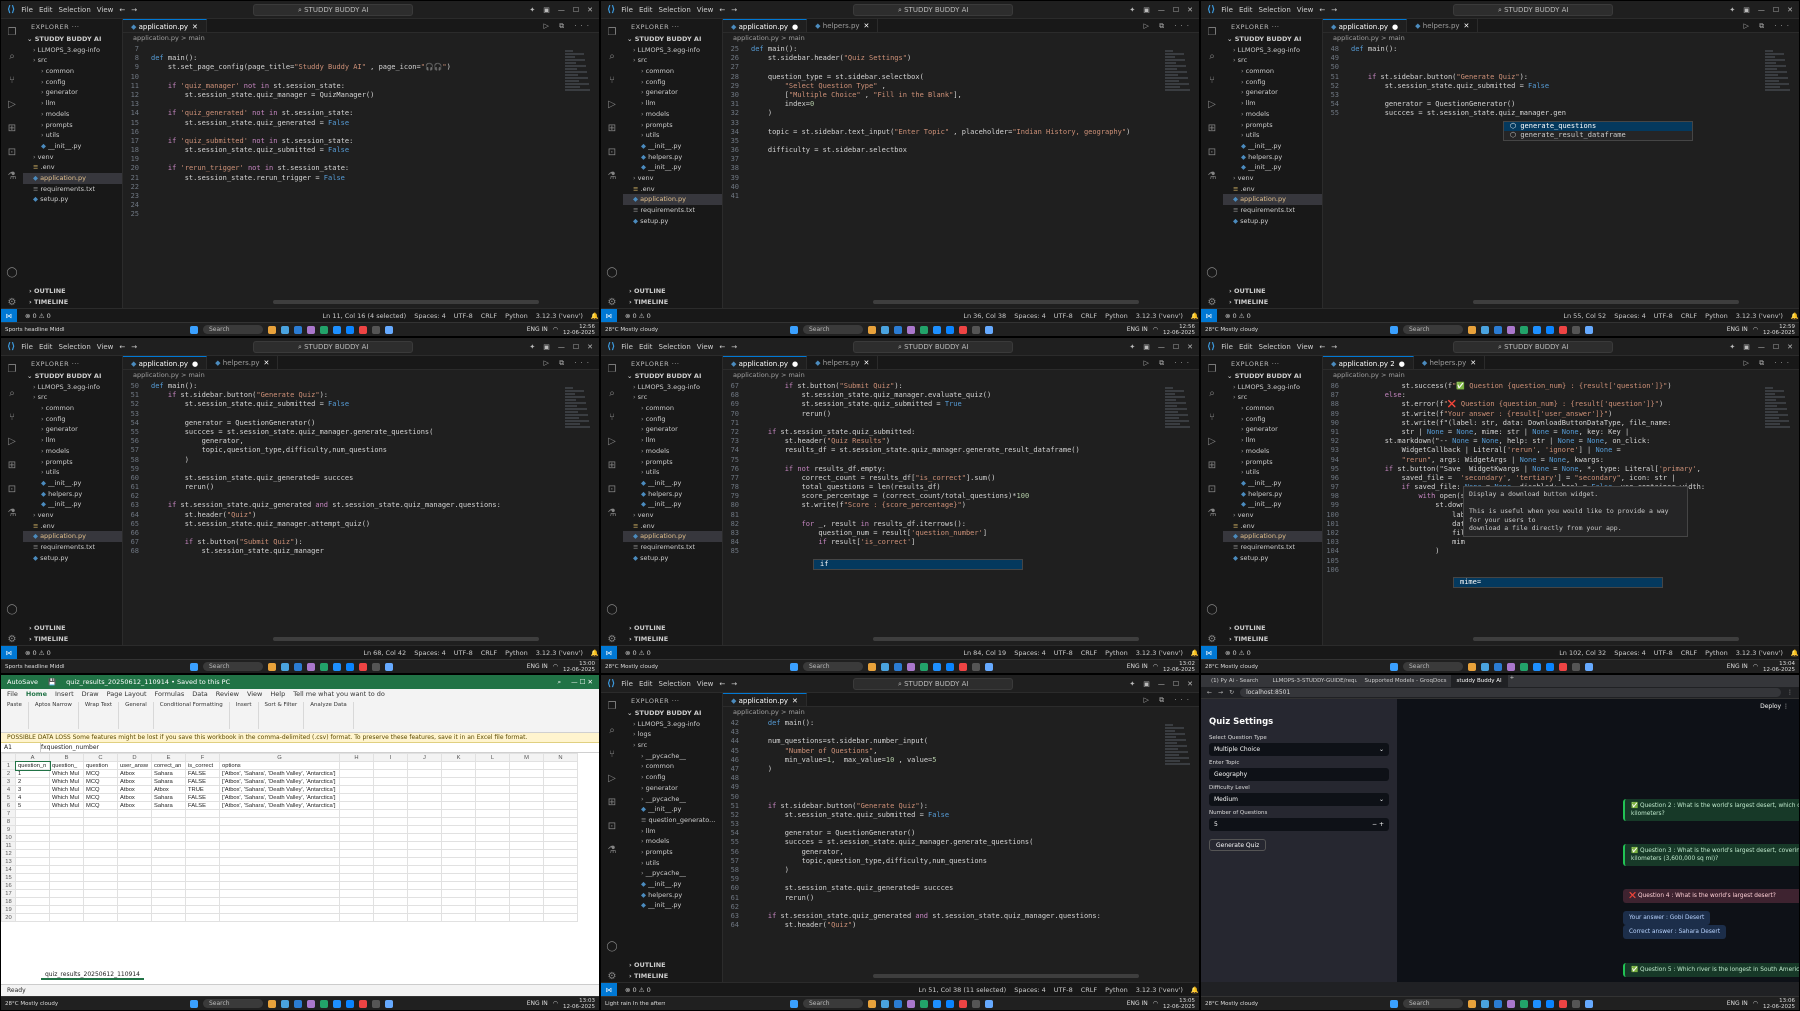 The image size is (1800, 1011). I want to click on copilot-icon: ✦, so click(532, 10).